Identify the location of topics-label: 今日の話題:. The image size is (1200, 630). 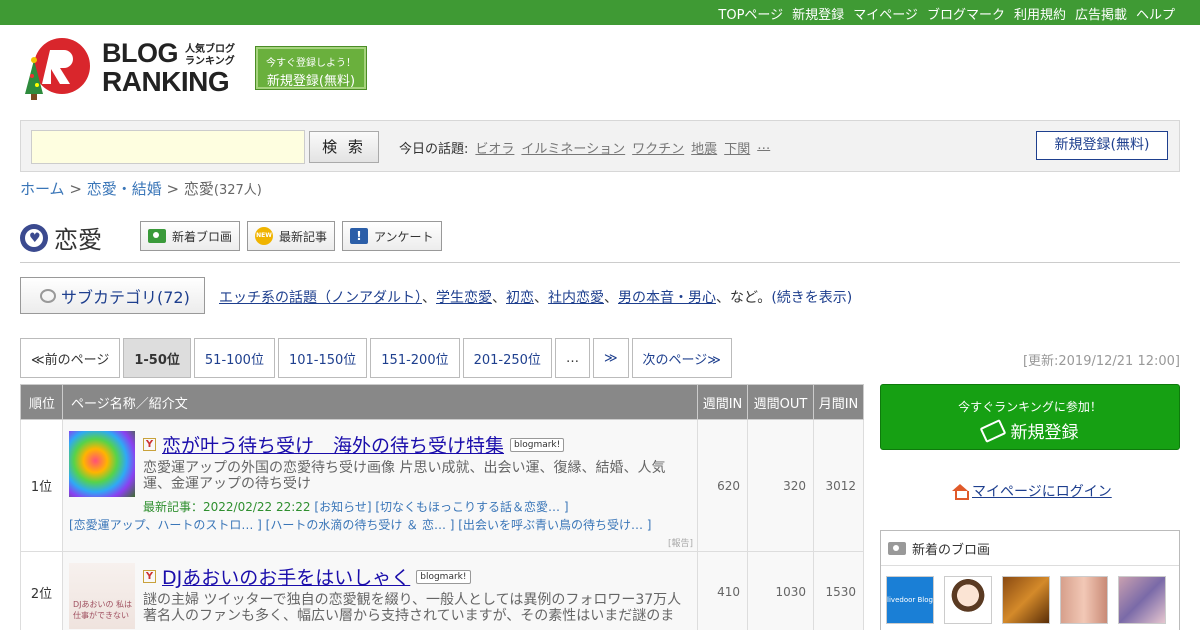
(434, 149).